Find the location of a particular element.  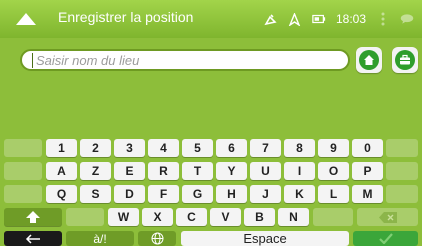

key: 2 is located at coordinates (95, 148).